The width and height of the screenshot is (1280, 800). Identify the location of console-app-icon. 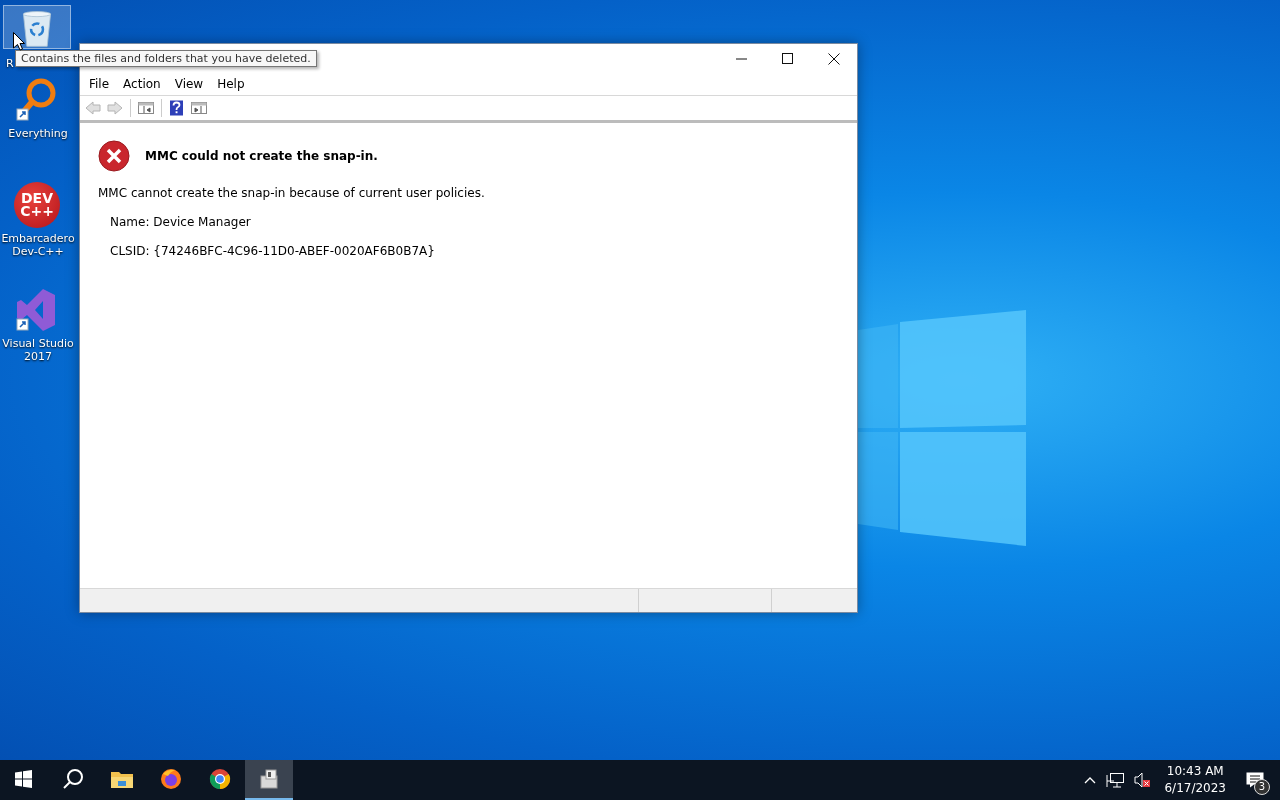
(269, 779).